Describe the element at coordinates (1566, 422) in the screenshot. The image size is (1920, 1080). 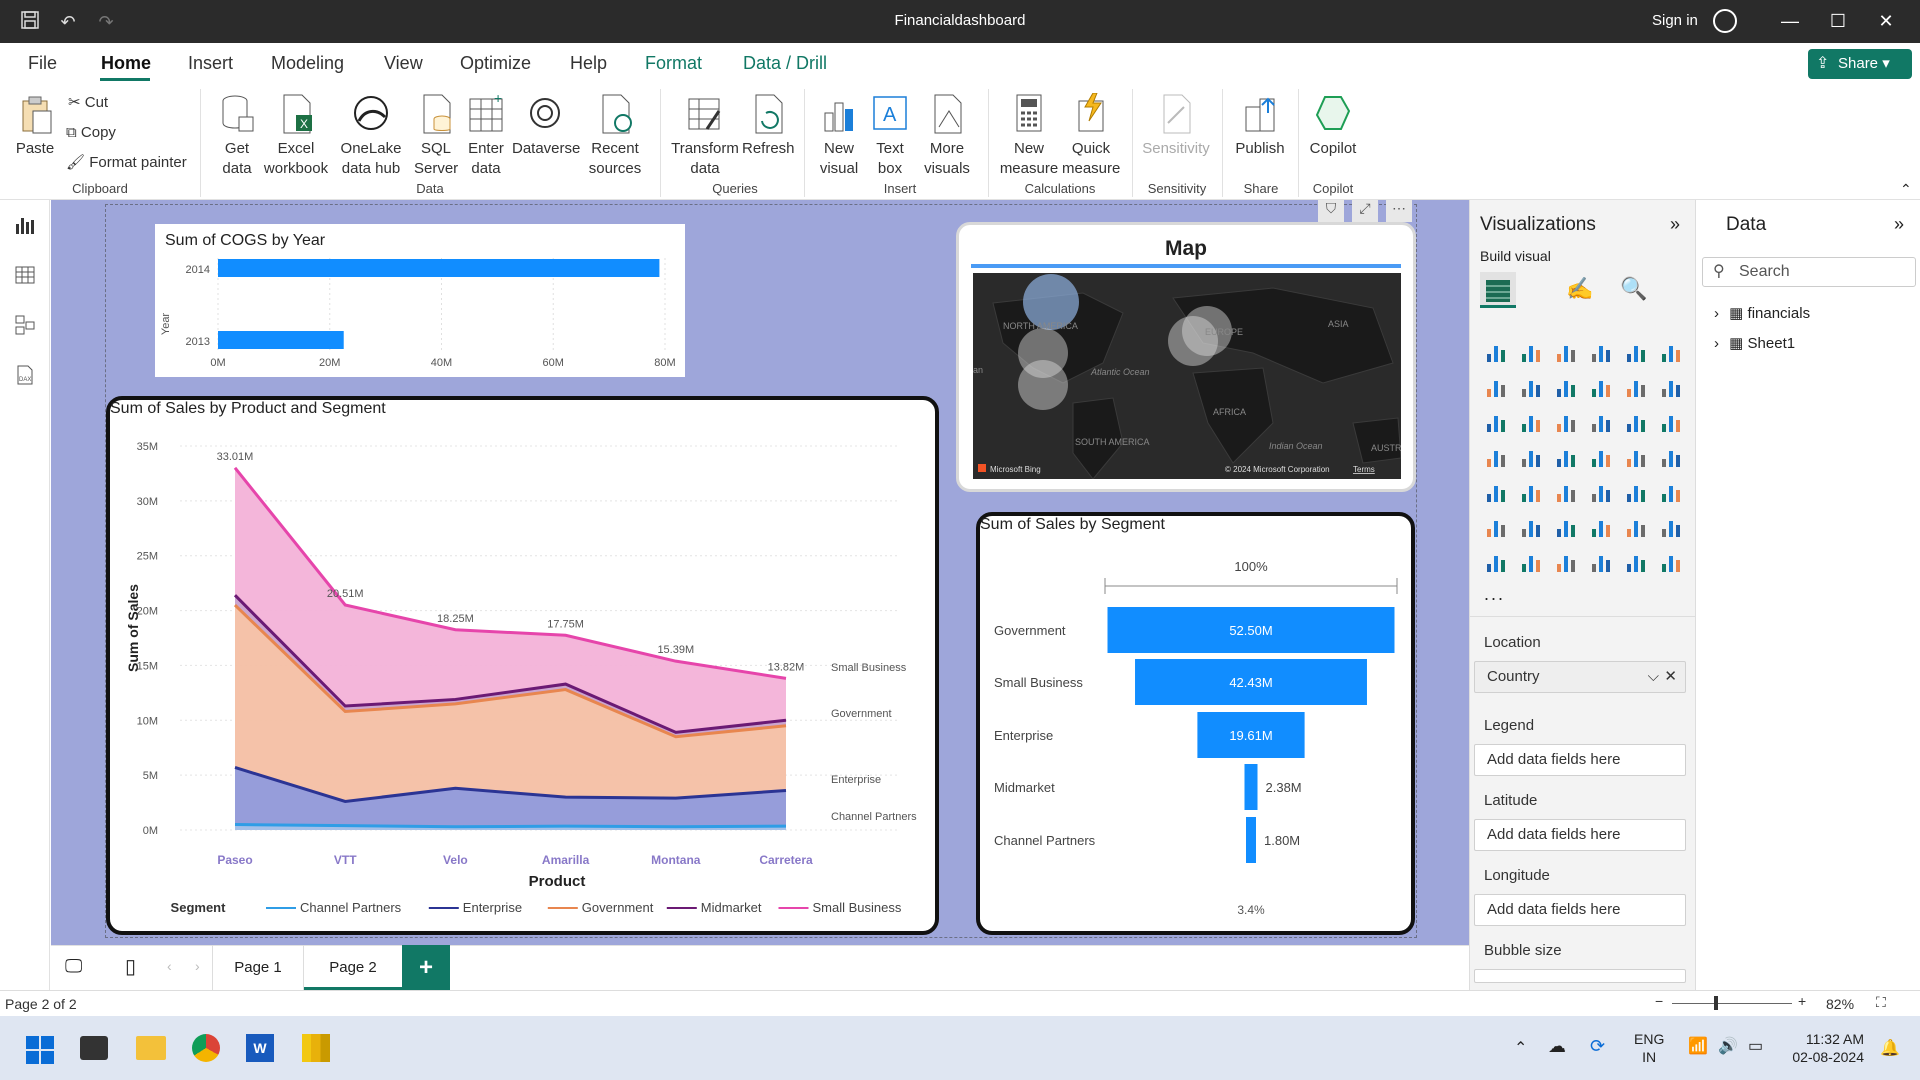
I see `funnel-icon` at that location.